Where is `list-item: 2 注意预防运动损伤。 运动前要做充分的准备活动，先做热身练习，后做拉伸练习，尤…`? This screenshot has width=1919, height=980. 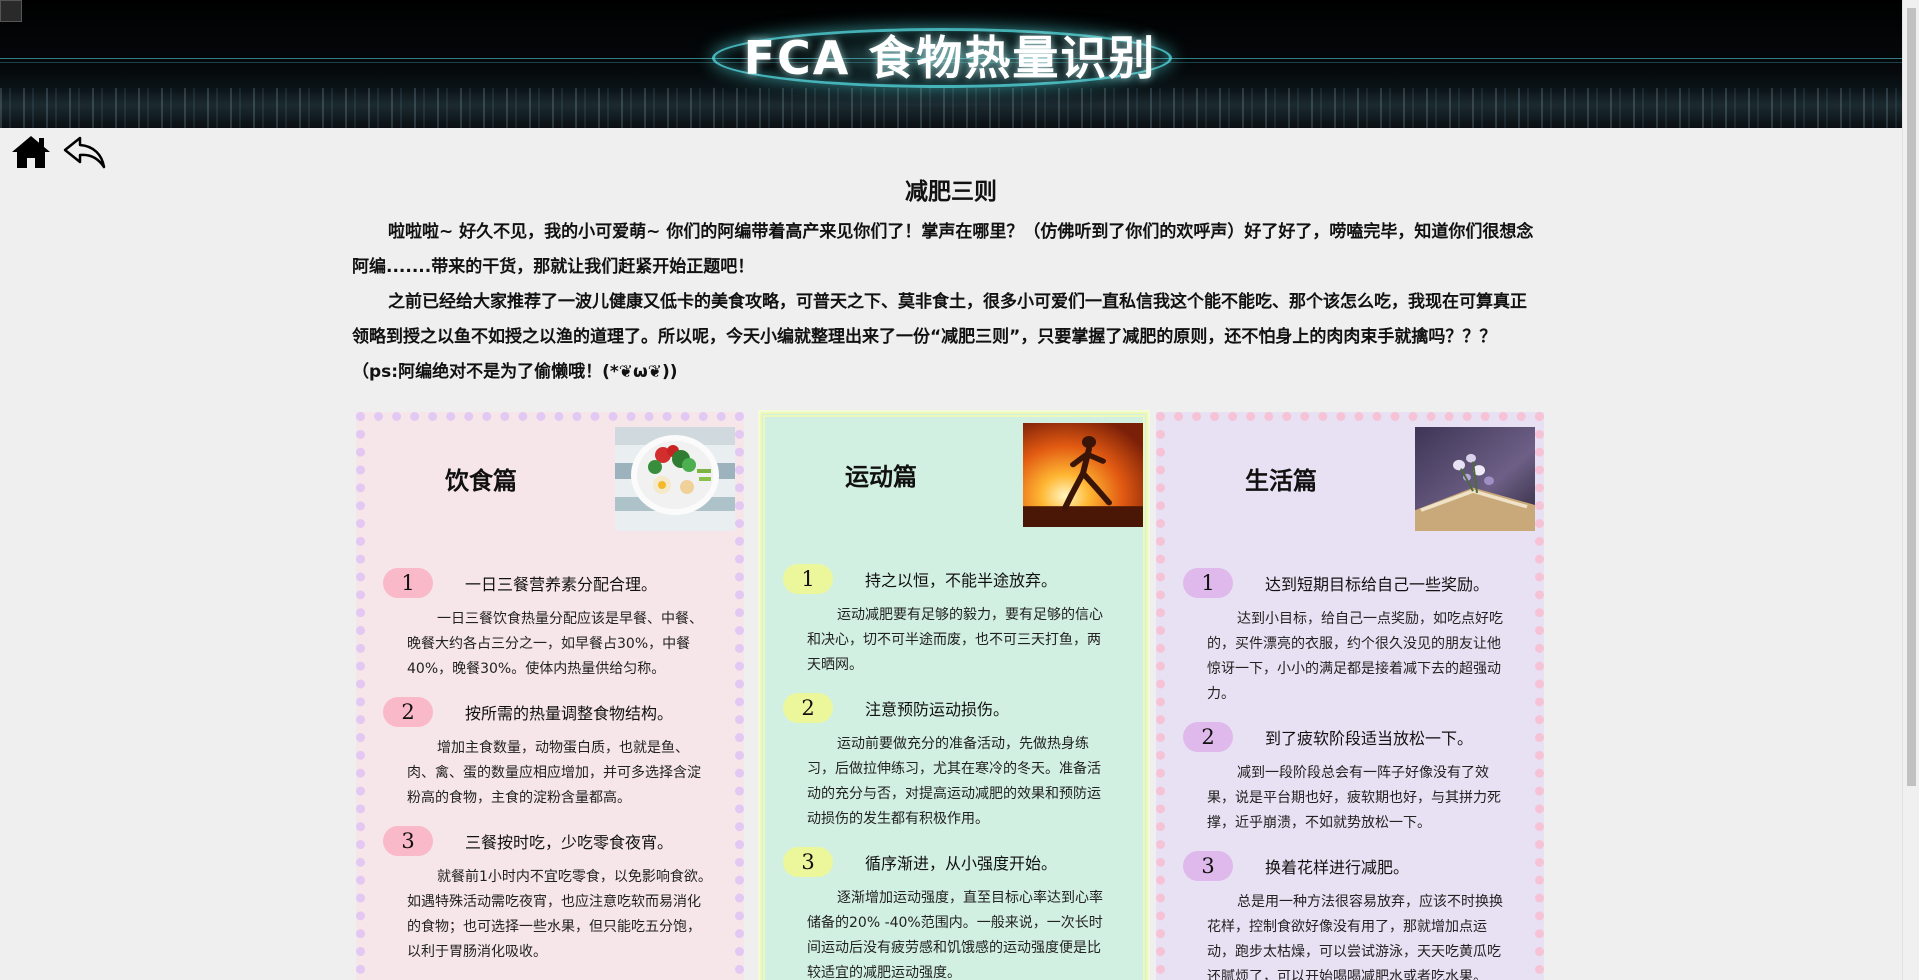 list-item: 2 注意预防运动损伤。 运动前要做充分的准备活动，先做热身练习，后做拉伸练习，尤… is located at coordinates (953, 762).